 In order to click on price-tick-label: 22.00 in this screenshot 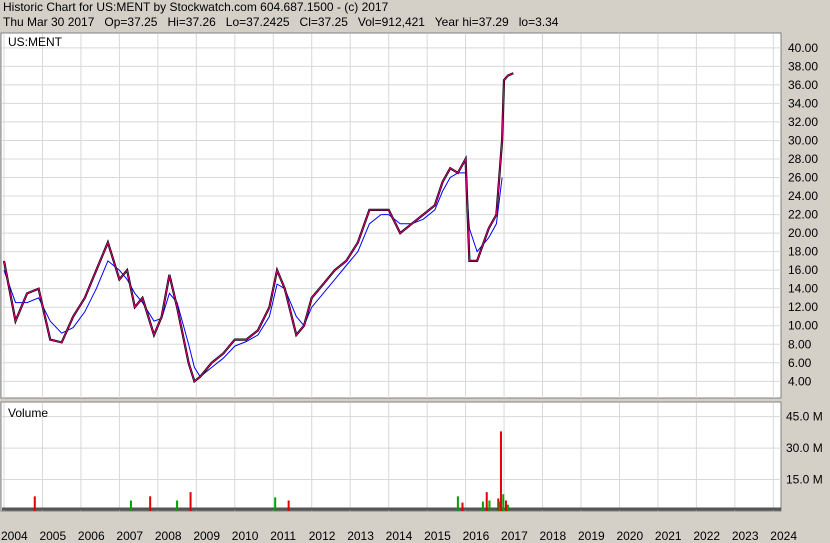, I will do `click(803, 215)`.